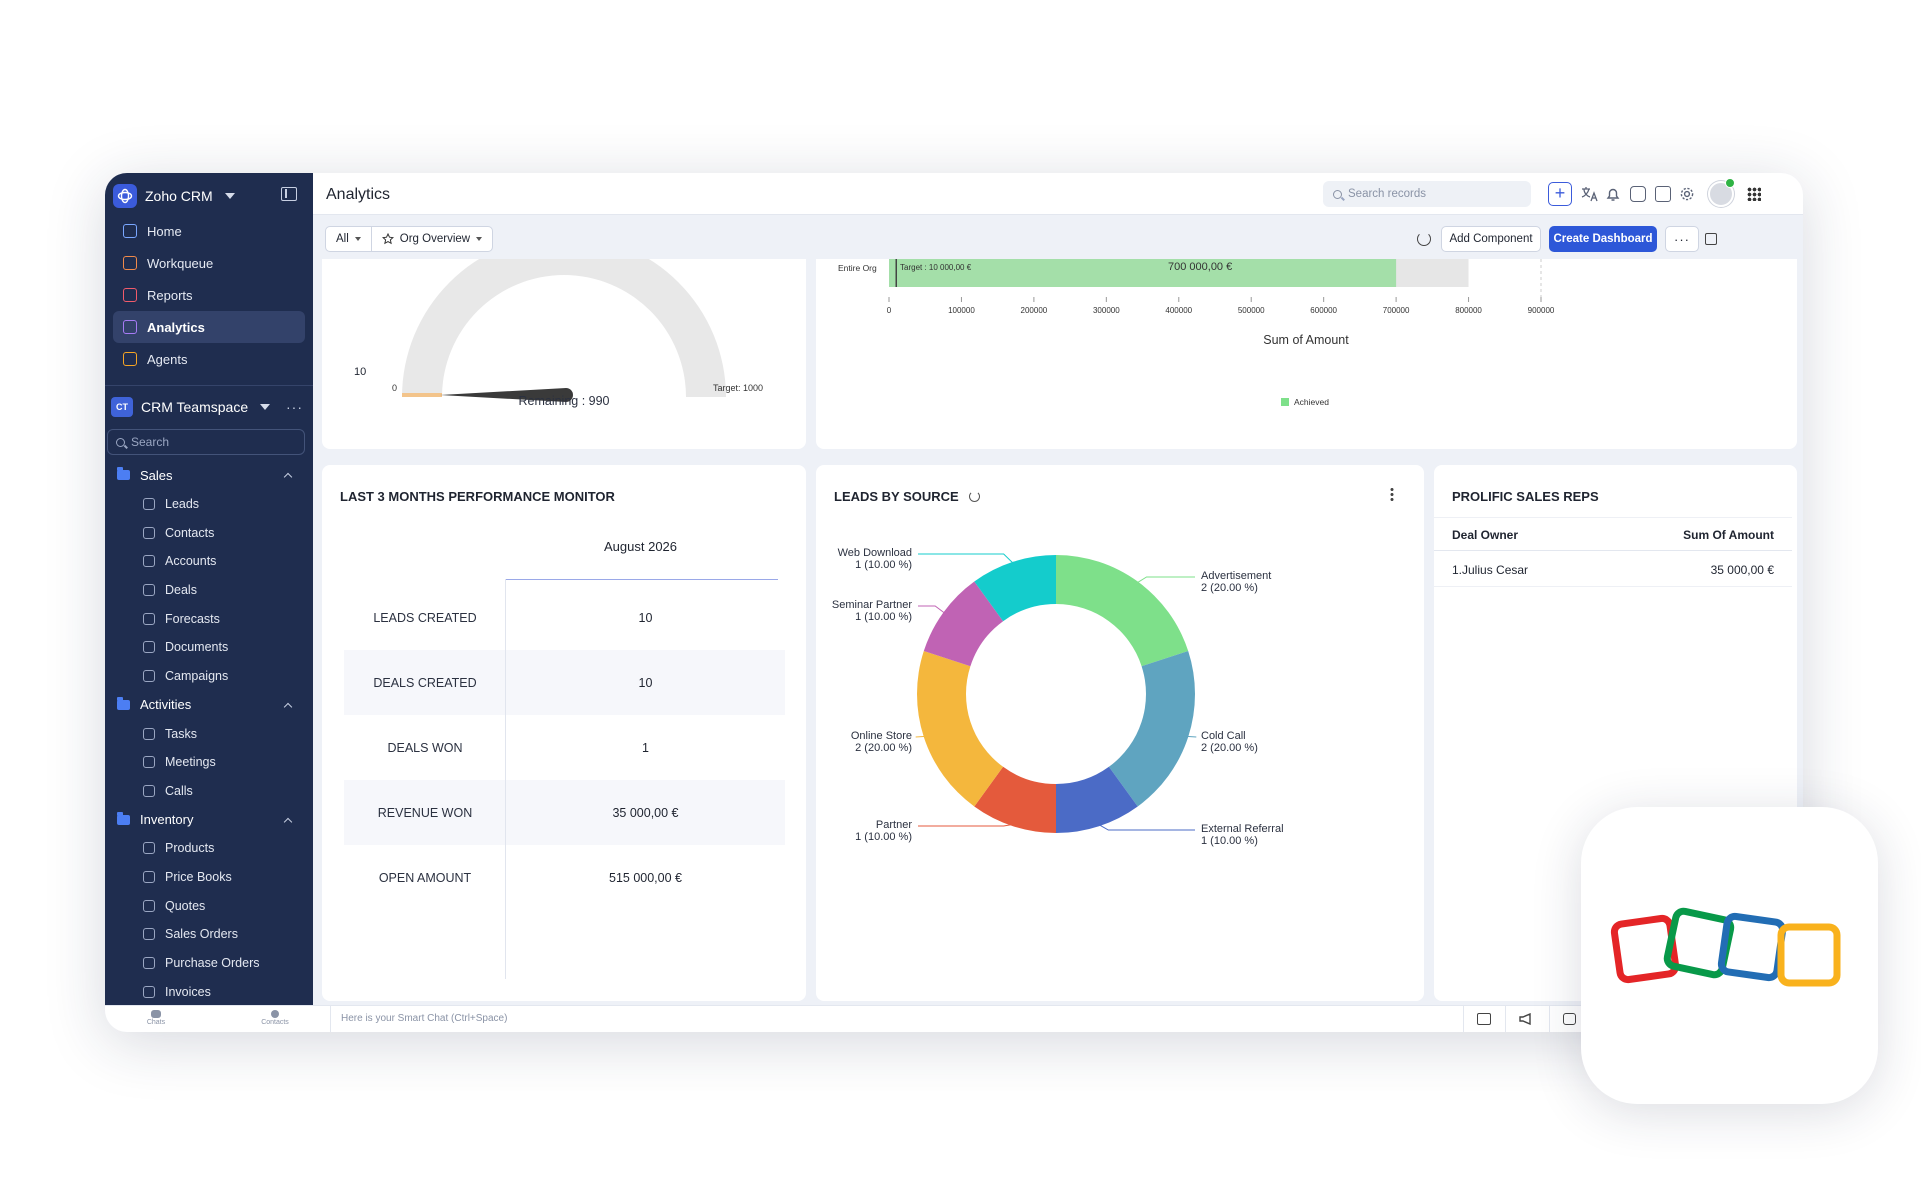 The width and height of the screenshot is (1921, 1201). I want to click on gear-icon, so click(1687, 194).